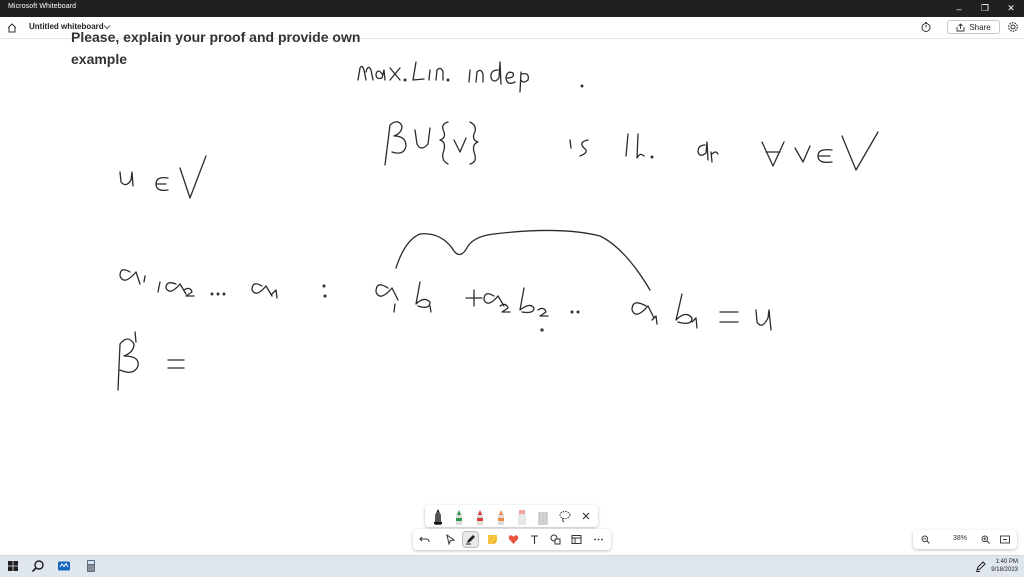 This screenshot has height=577, width=1024. I want to click on window-controls: – ❐ ✕, so click(985, 8).